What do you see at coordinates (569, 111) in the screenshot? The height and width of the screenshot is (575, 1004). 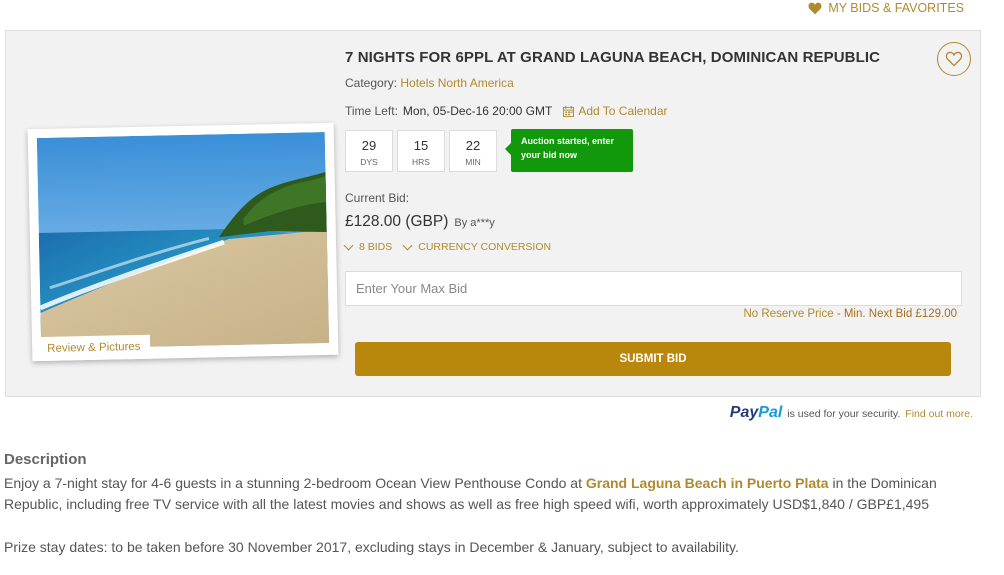 I see `calendar-icon` at bounding box center [569, 111].